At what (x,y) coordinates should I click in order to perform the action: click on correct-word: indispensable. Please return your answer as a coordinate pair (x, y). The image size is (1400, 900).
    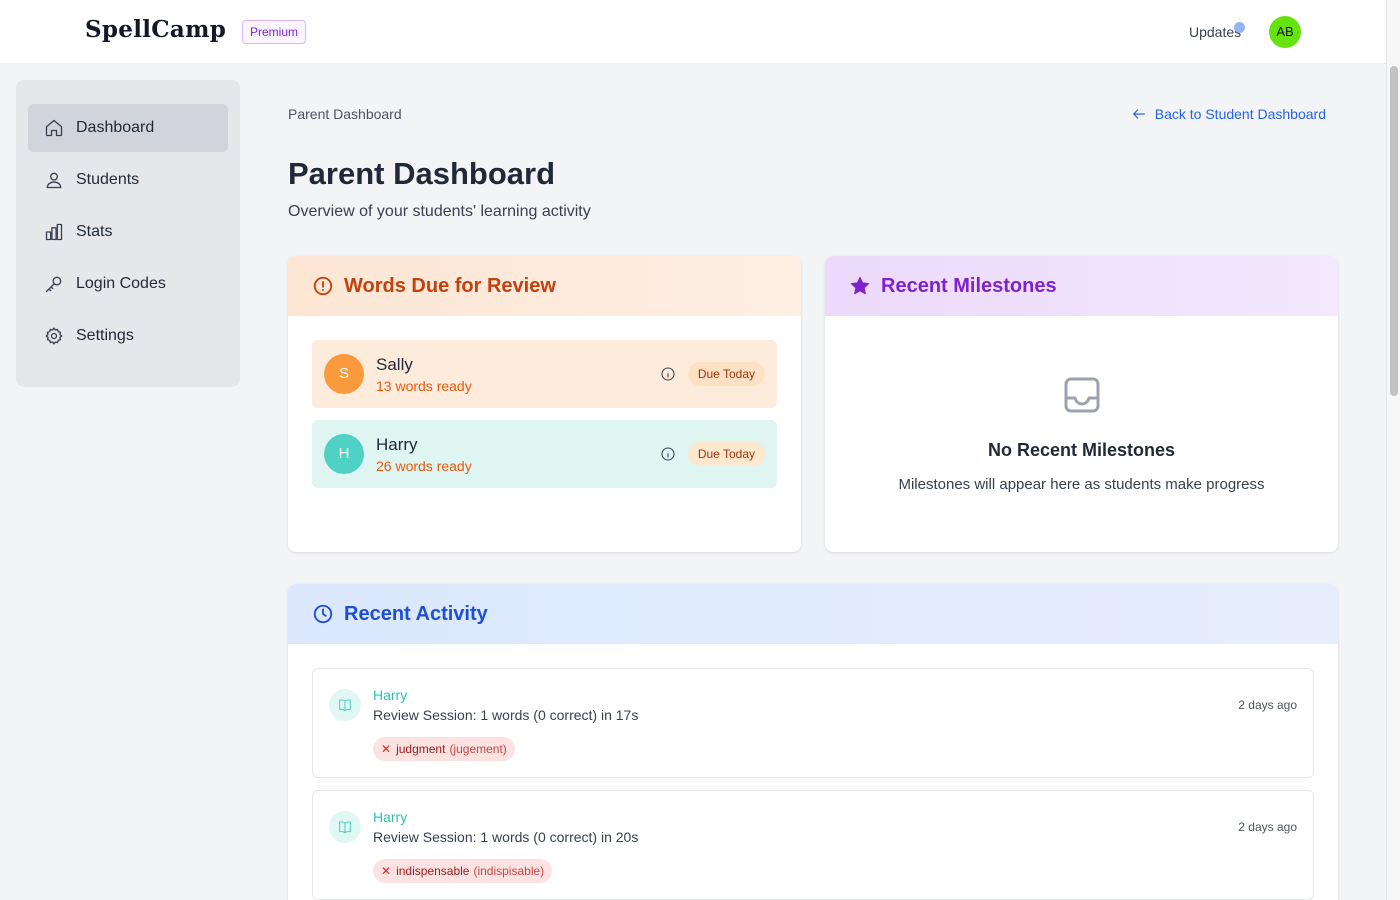
    Looking at the image, I should click on (433, 871).